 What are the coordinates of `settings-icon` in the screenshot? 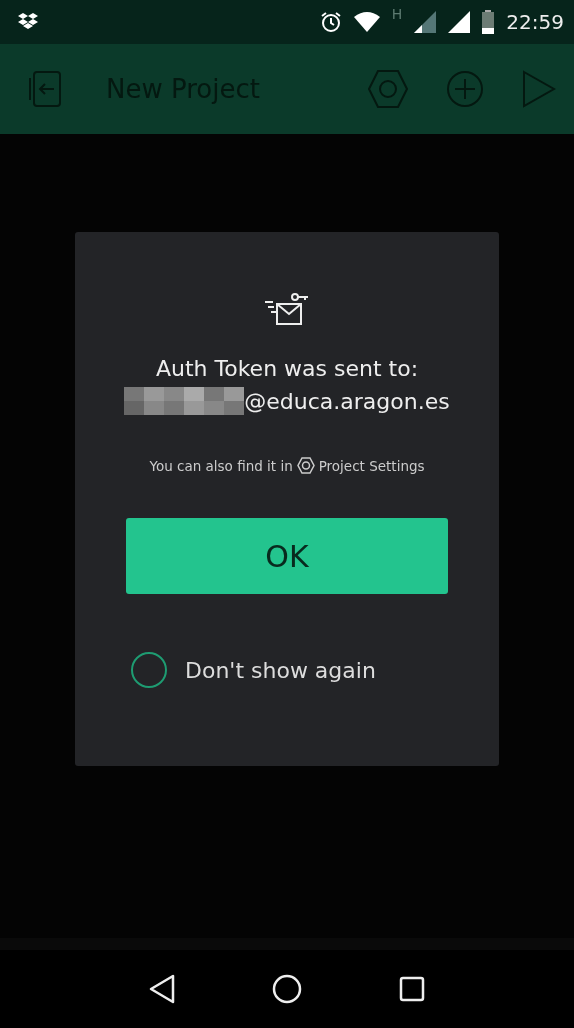 It's located at (305, 465).